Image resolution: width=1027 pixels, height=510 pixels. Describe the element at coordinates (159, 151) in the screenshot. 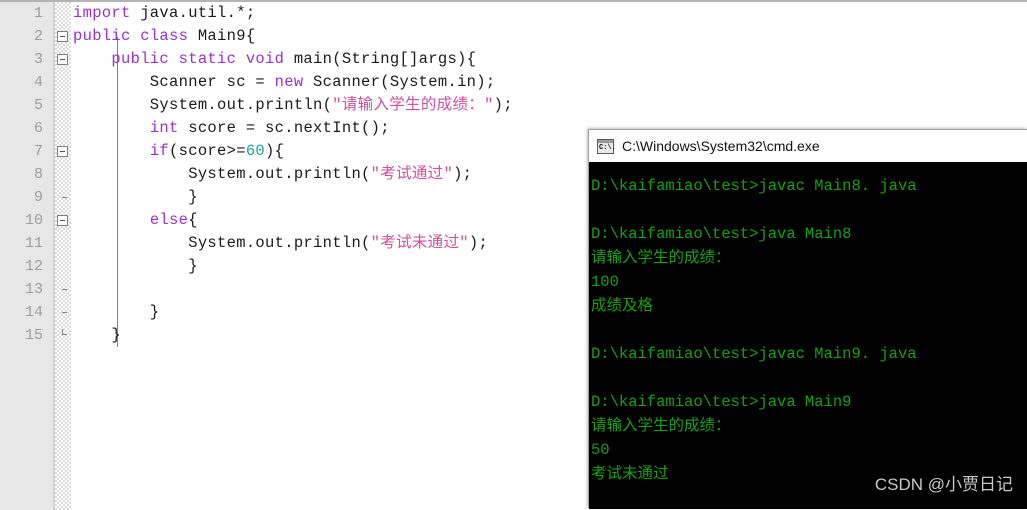

I see `code-token-kw: if` at that location.